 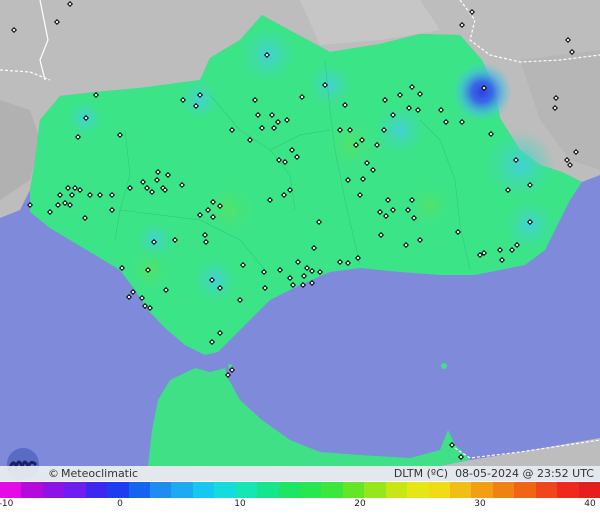 What do you see at coordinates (7, 504) in the screenshot?
I see `color-scale-tick: -10` at bounding box center [7, 504].